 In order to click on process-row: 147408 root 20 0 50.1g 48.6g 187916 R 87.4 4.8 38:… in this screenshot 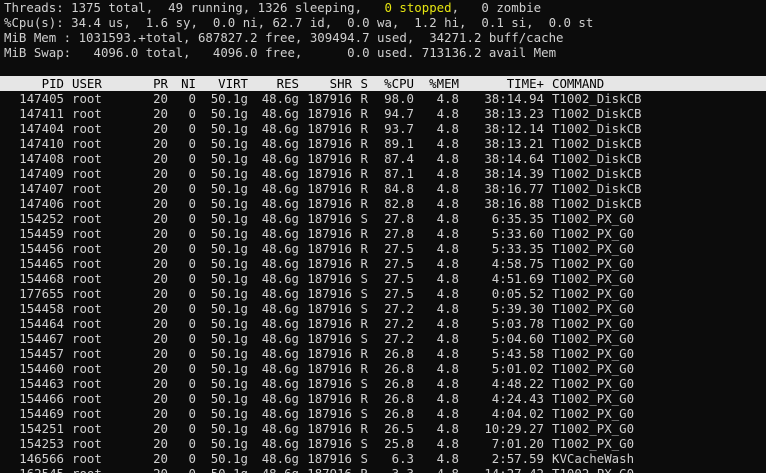, I will do `click(383, 158)`.